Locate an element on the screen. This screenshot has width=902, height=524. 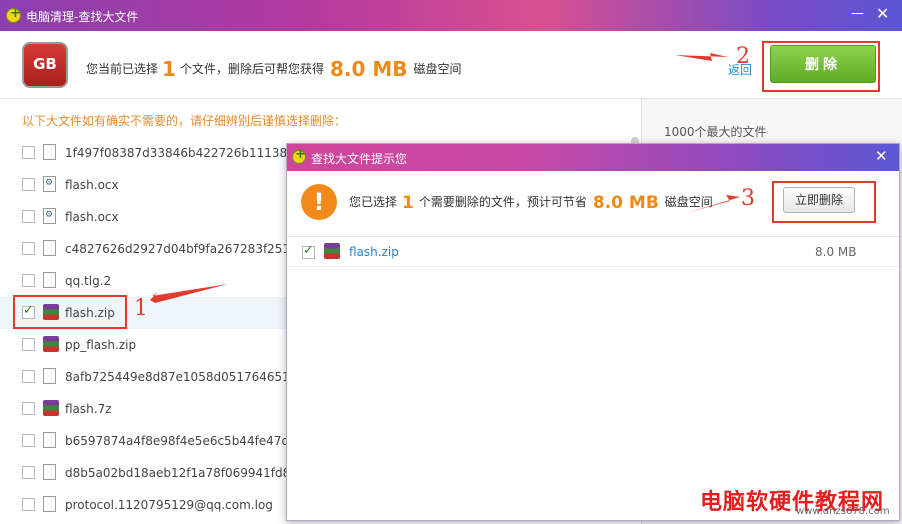
annotation-label-3: 3 is located at coordinates (748, 198).